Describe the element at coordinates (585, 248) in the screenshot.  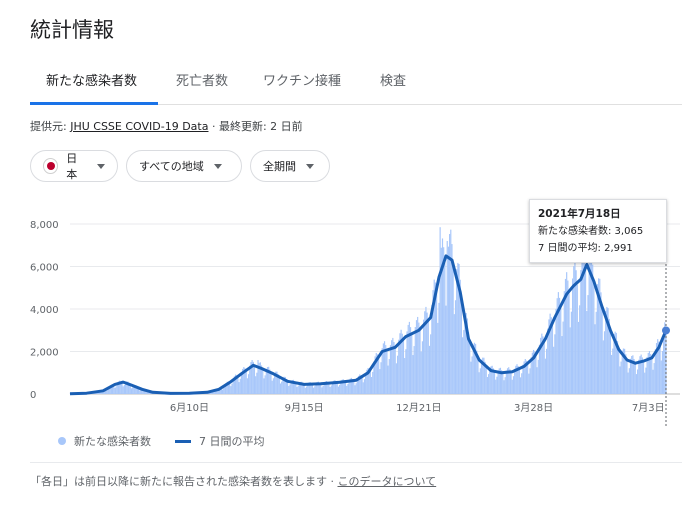
I see `tooltip-average: 7 日間の平均: 2,991` at that location.